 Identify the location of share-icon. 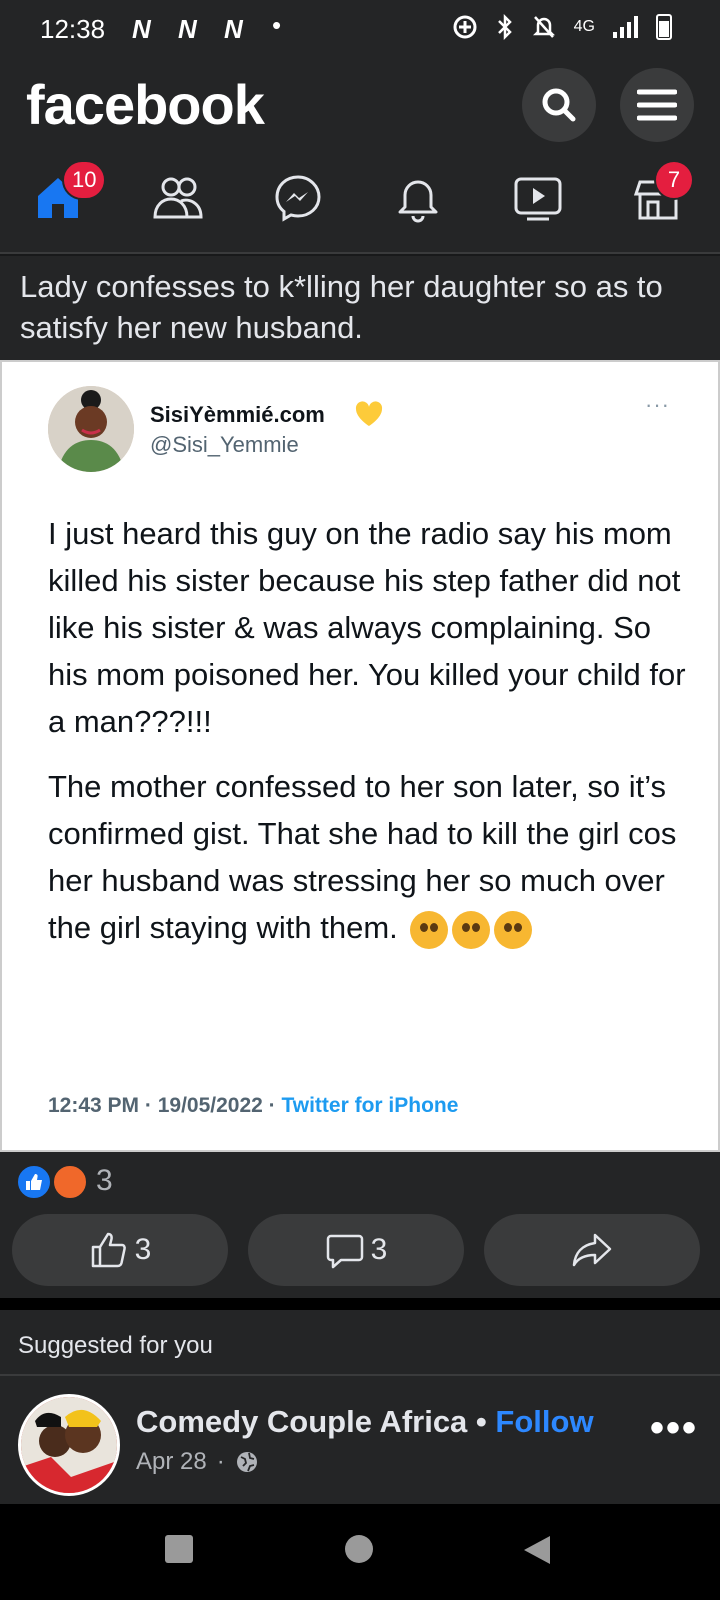
(592, 1250).